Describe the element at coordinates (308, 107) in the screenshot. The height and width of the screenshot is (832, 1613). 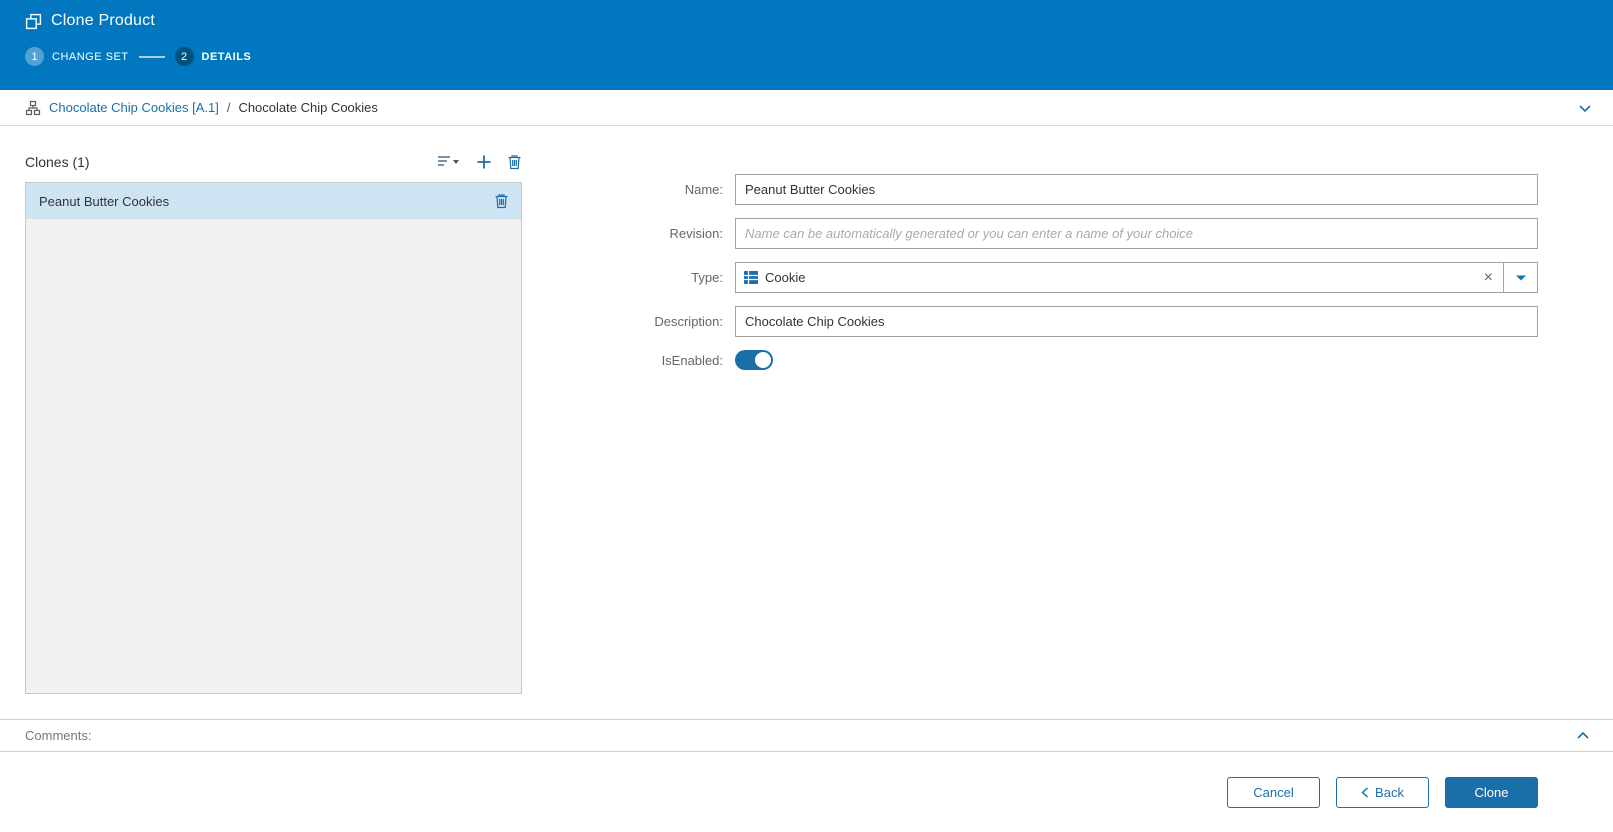
I see `breadcrumb-current: Chocolate Chip Cookies` at that location.